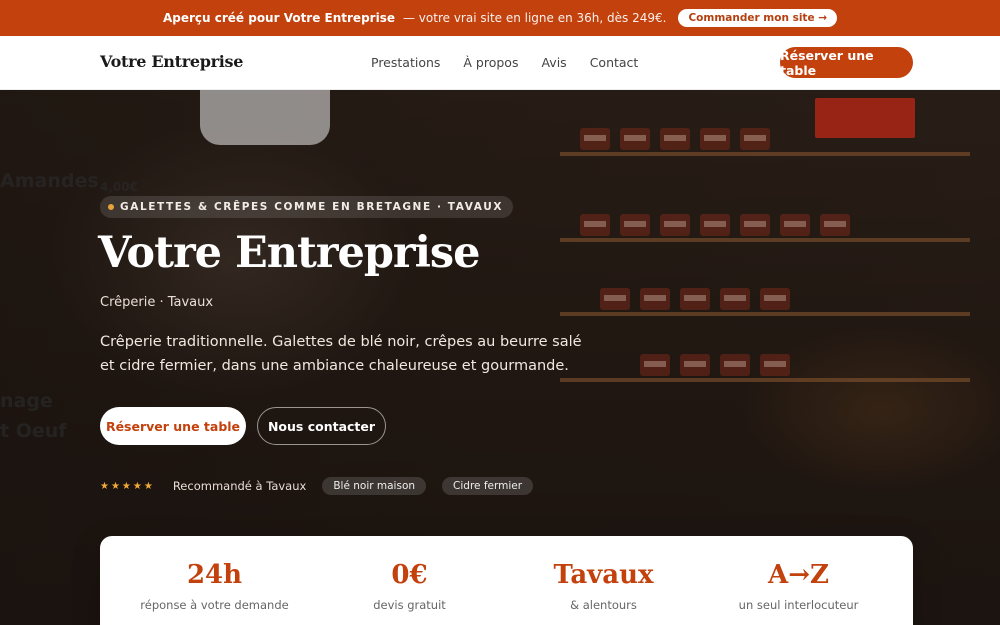 Image resolution: width=1000 pixels, height=625 pixels. I want to click on stat-label: un seul interlocuteur, so click(798, 605).